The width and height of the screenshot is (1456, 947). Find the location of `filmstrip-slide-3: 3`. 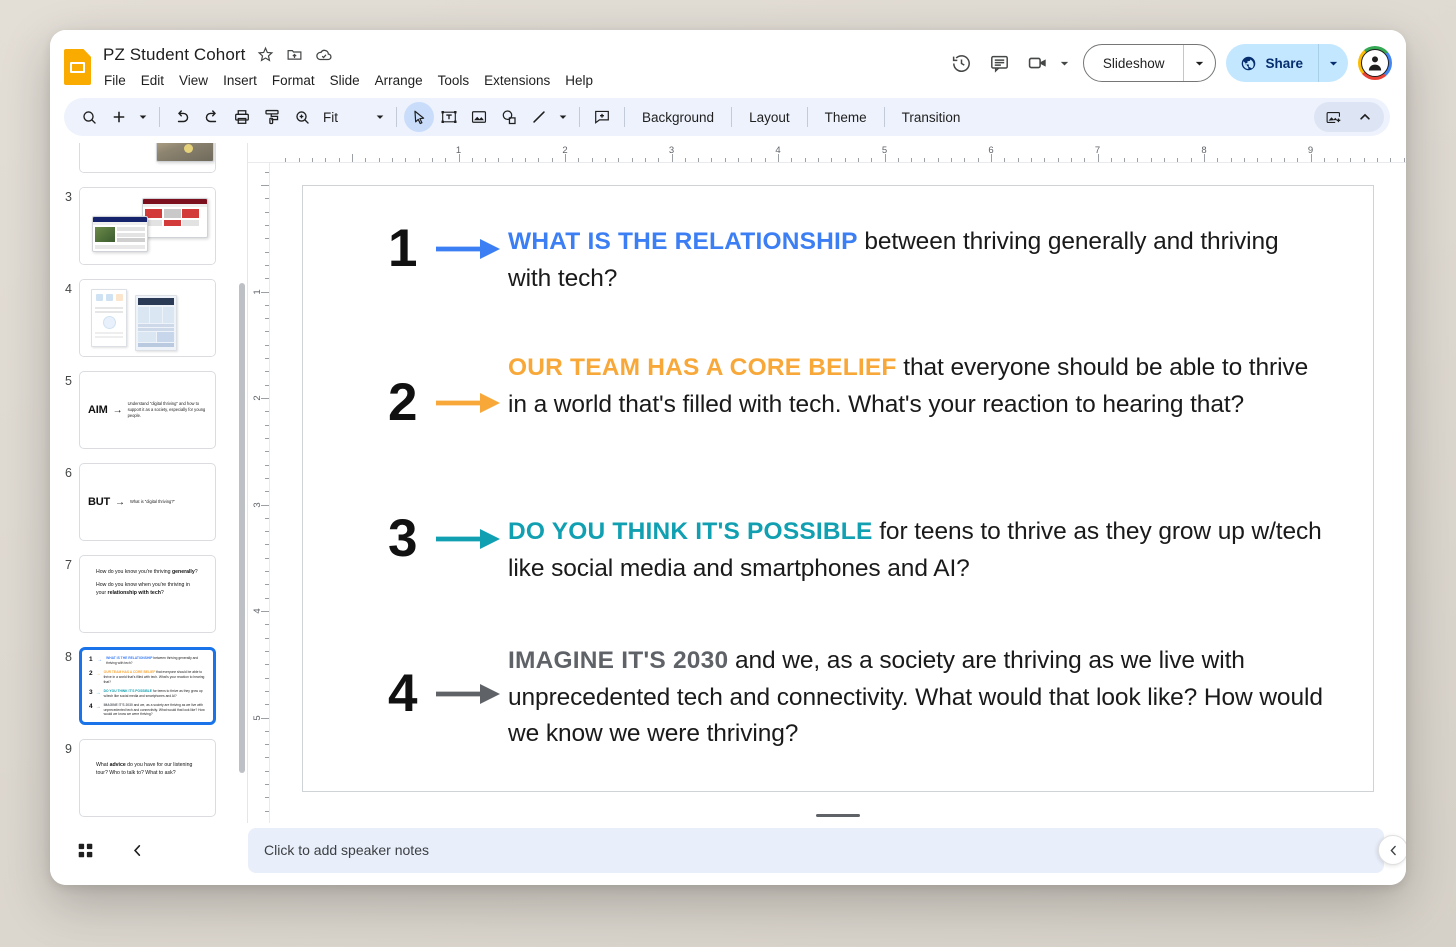

filmstrip-slide-3: 3 is located at coordinates (145, 226).